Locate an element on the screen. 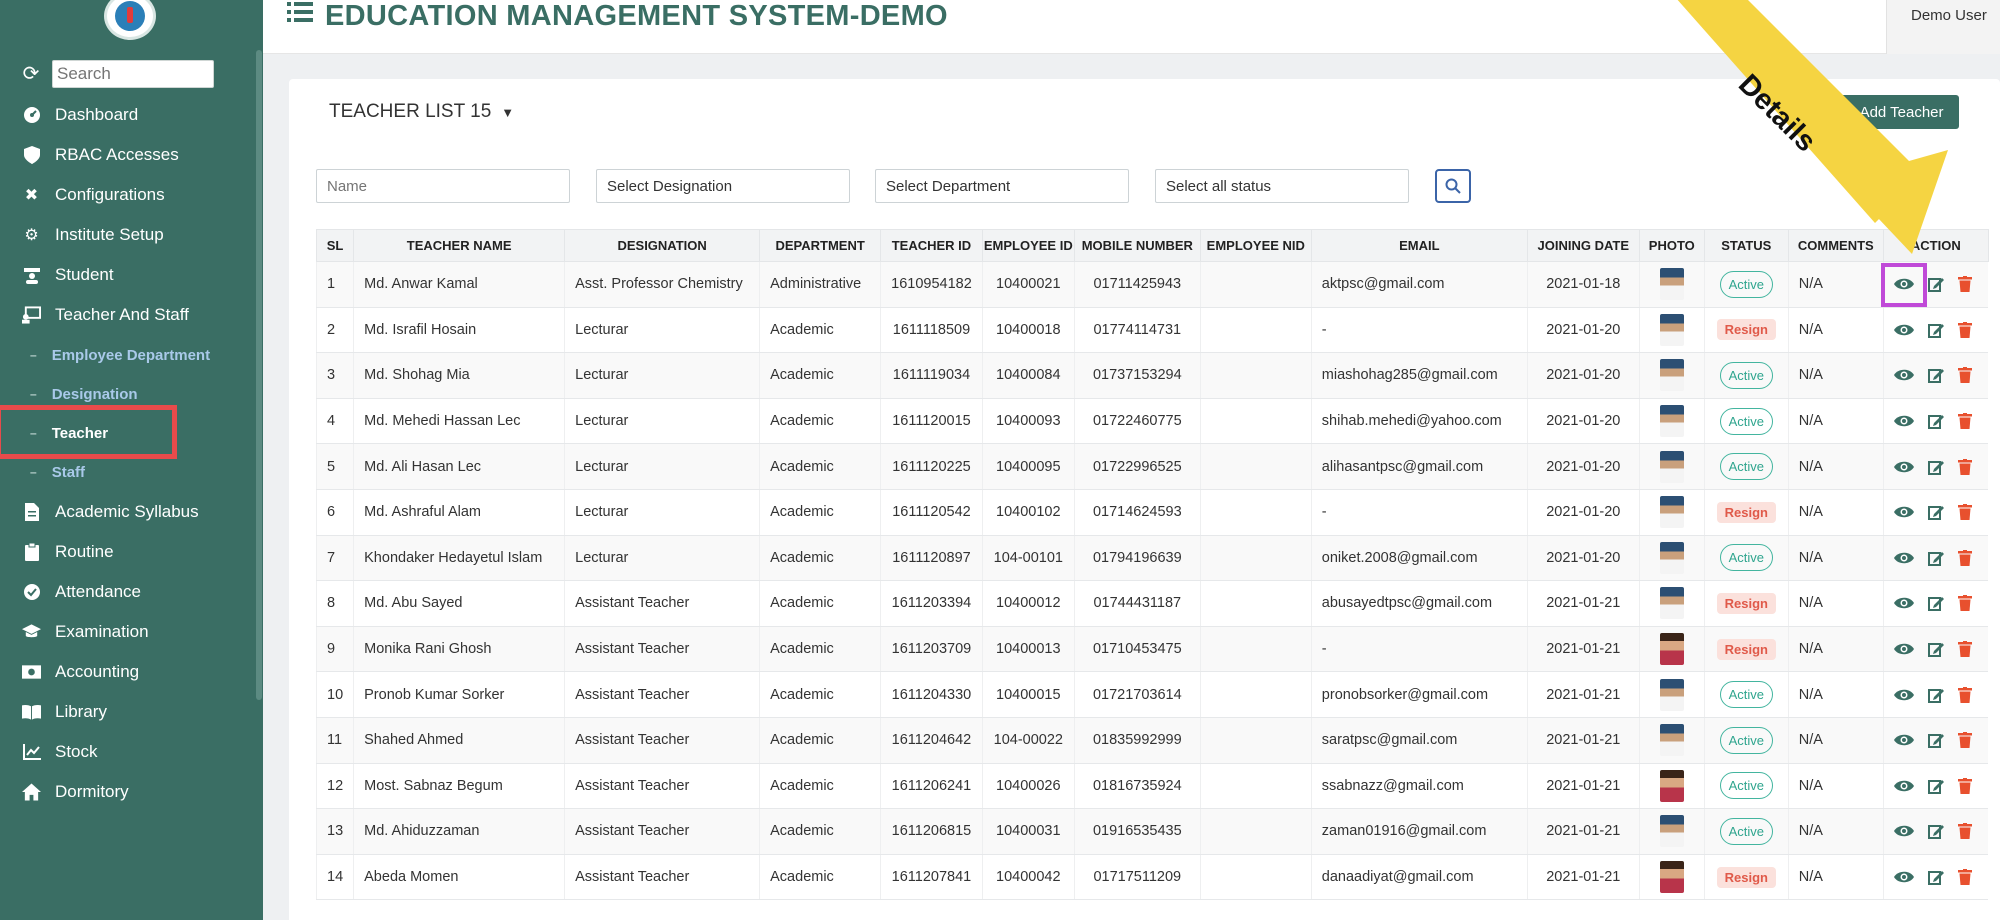 This screenshot has height=920, width=2000. user-menu: Demo User is located at coordinates (1943, 27).